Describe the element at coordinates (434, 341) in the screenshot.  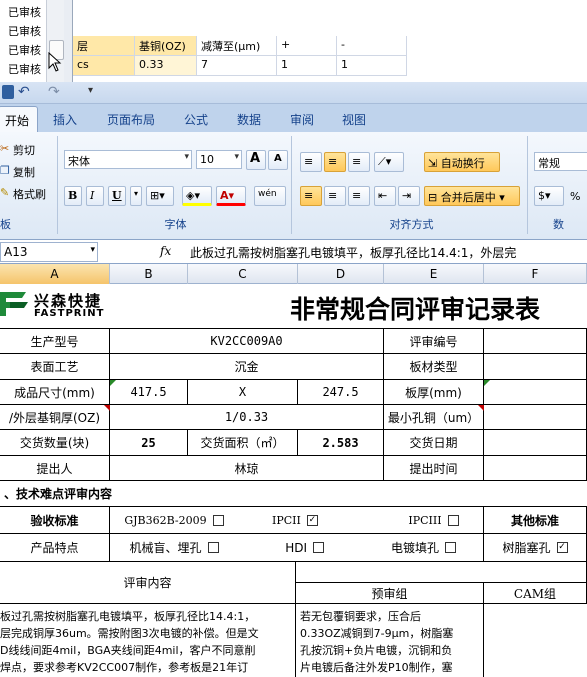
I see `label-review-no: 评审编号` at that location.